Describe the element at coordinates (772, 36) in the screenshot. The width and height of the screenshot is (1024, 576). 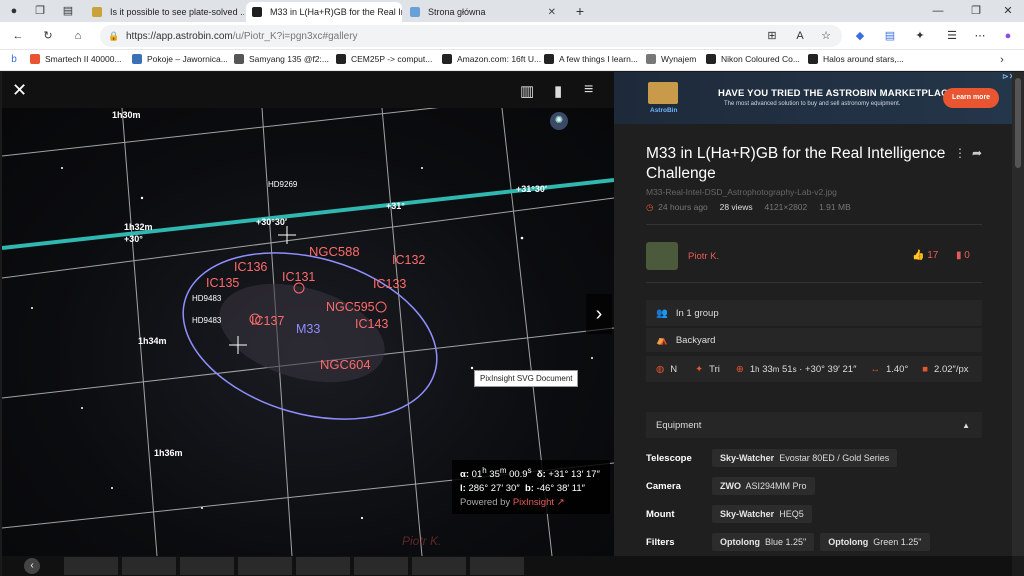
I see `apps-icon: ⊞` at that location.